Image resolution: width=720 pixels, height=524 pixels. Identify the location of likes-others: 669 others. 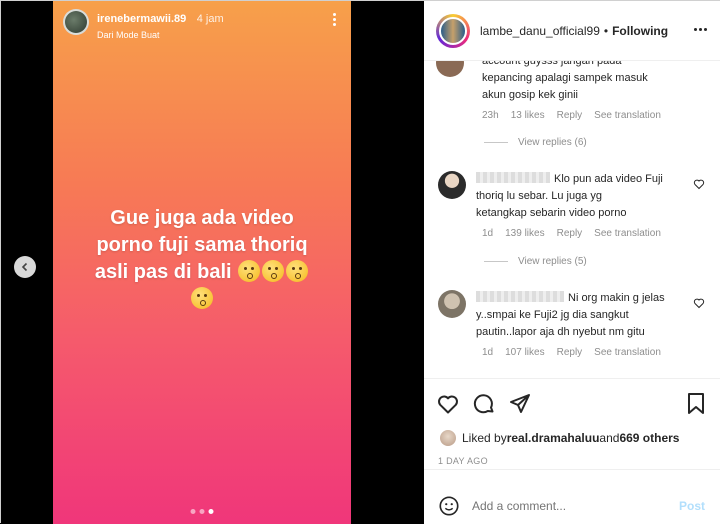
(649, 438).